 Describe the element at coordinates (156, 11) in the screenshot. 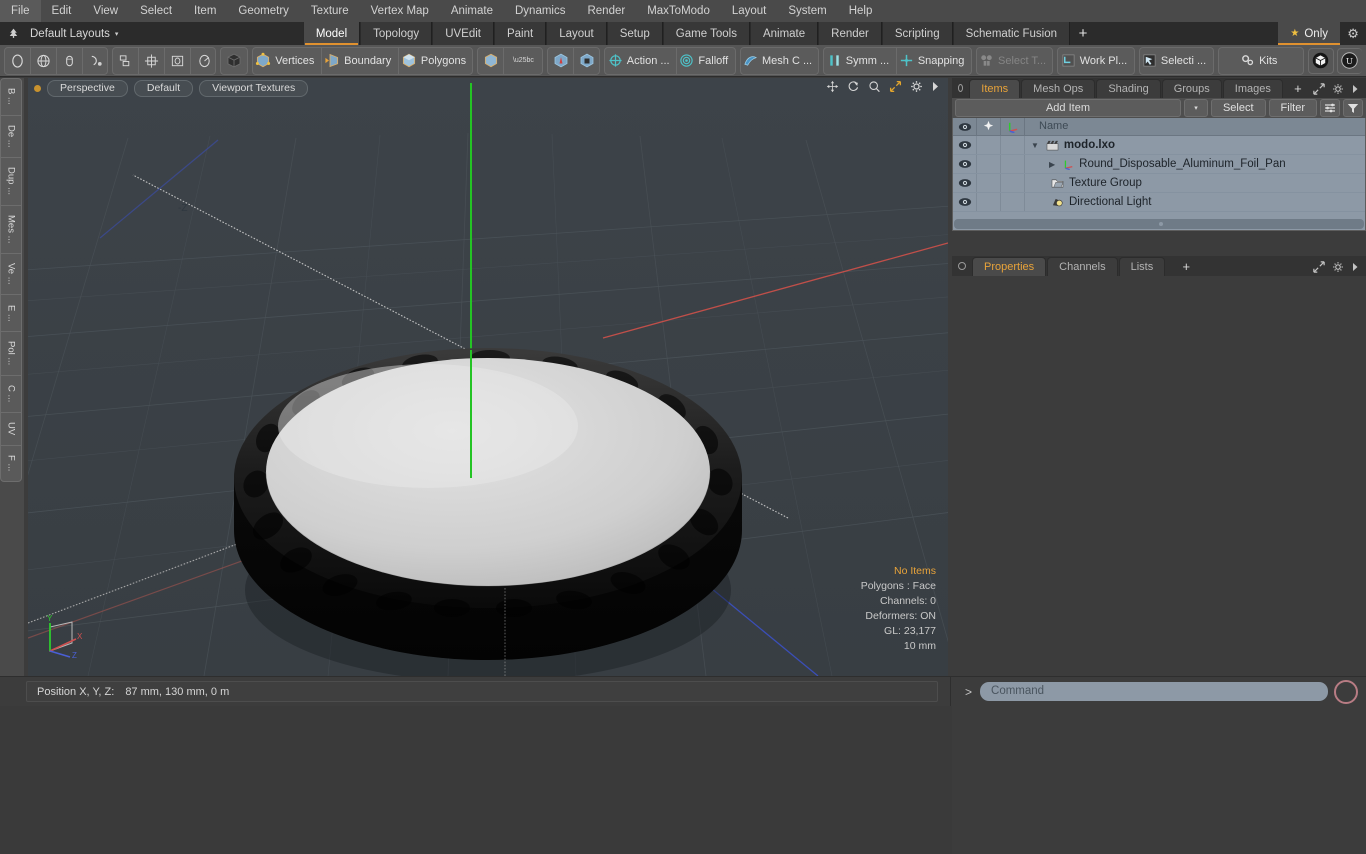

I see `menu-item-select: Select` at that location.